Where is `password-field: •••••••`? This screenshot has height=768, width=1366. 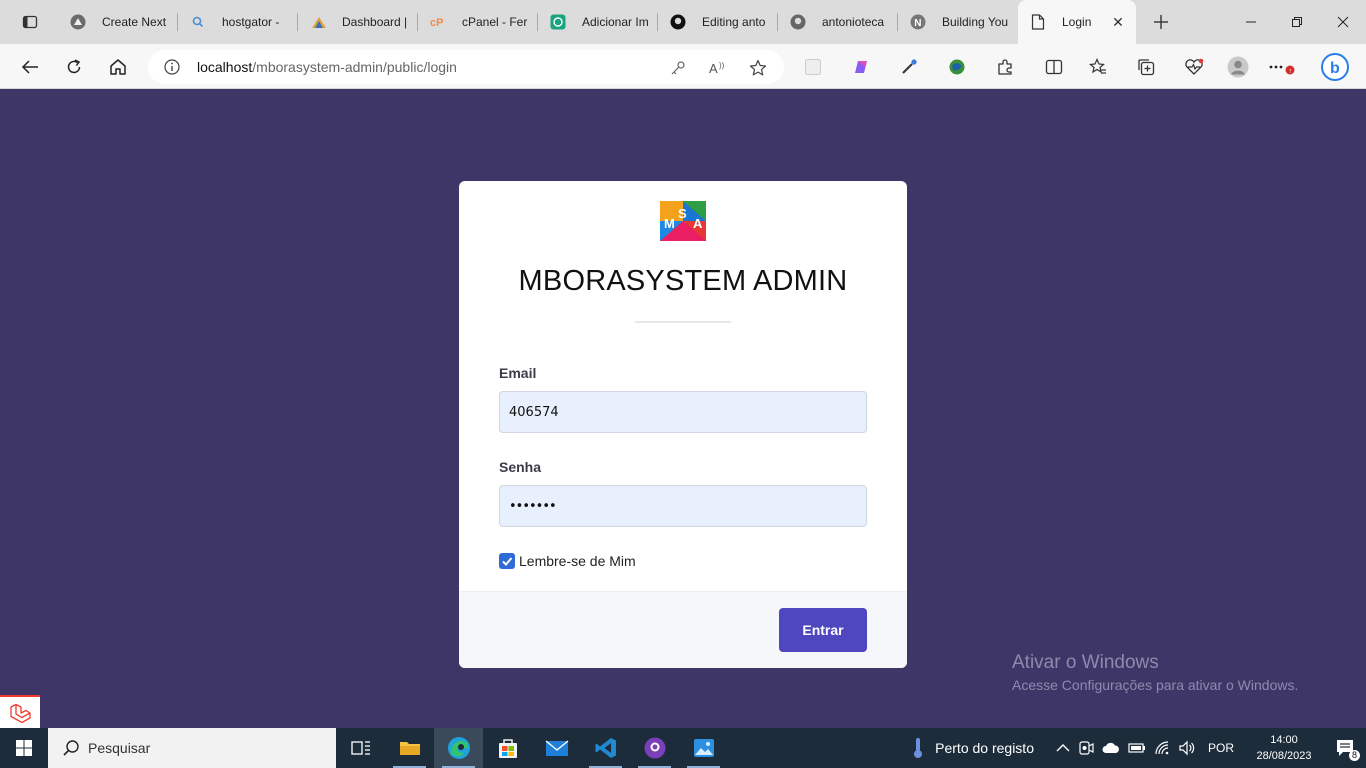
password-field: ••••••• is located at coordinates (683, 506).